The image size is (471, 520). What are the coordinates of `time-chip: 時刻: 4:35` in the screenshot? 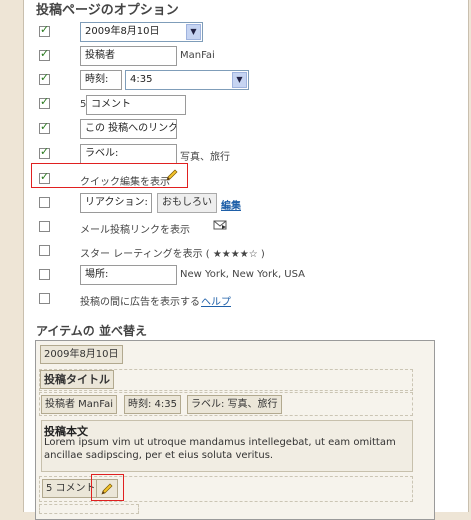 It's located at (153, 404).